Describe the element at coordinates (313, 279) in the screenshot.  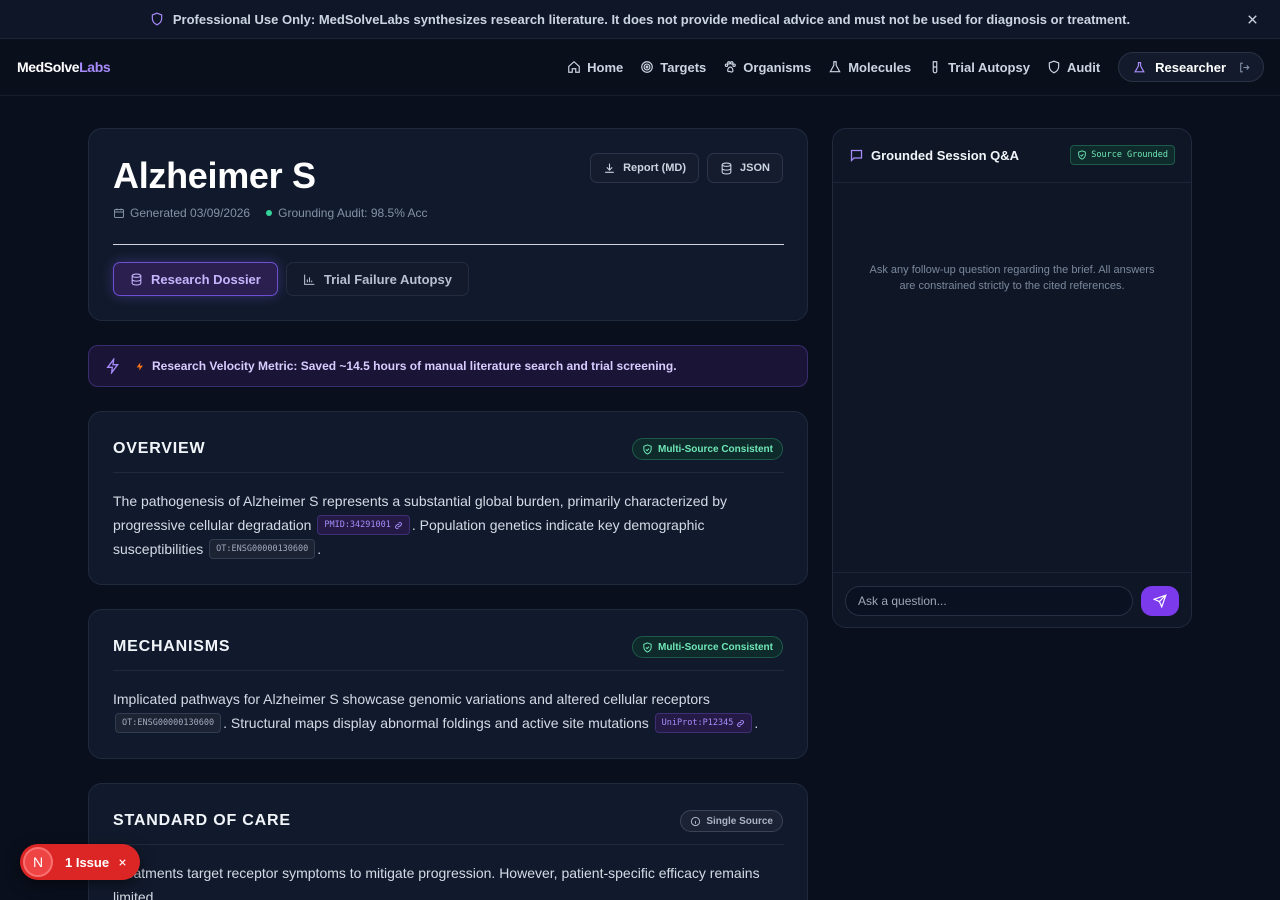
I see `bar-chart-icon` at that location.